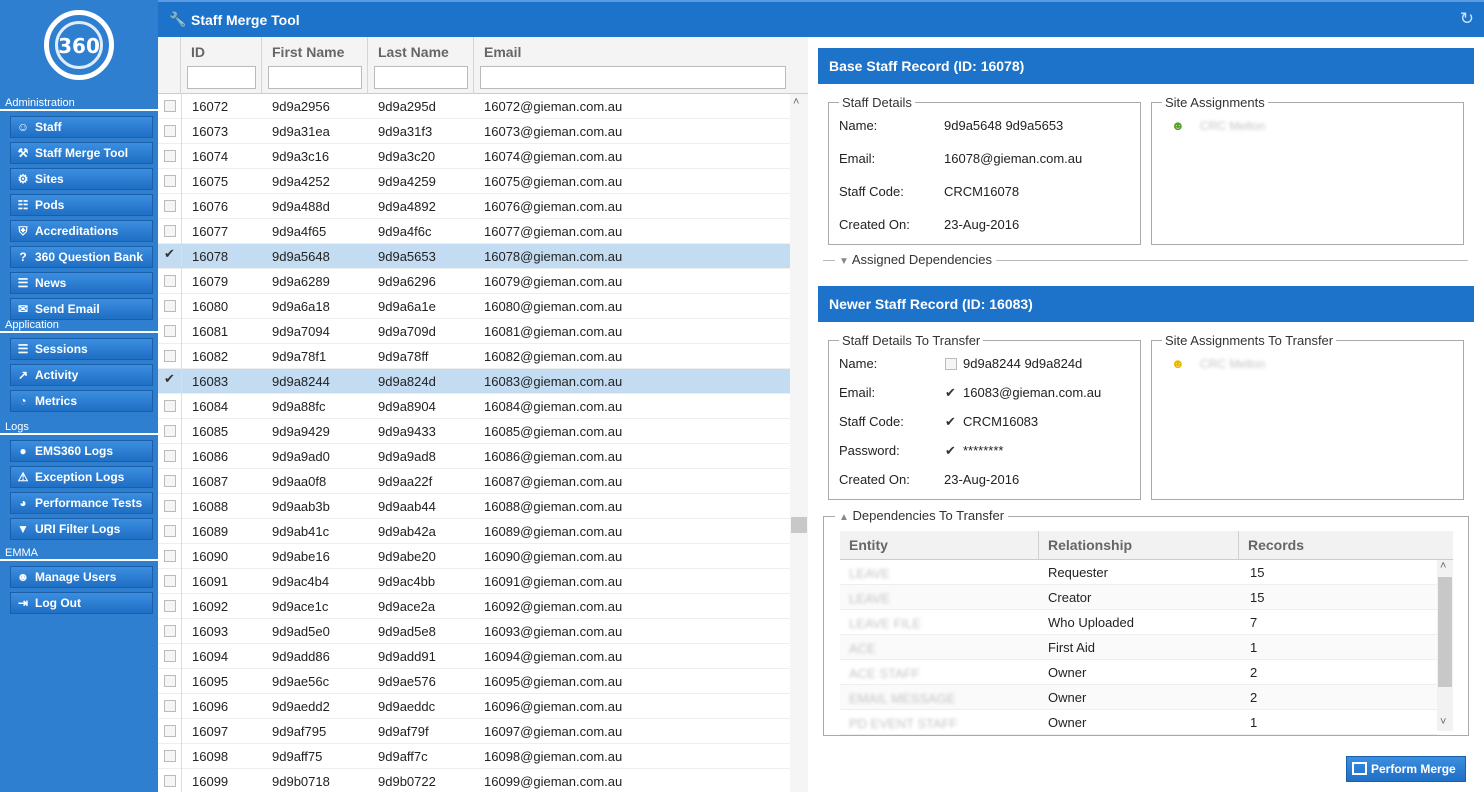 This screenshot has height=792, width=1484. I want to click on table-row: 16080 9d9a6a18 9d9a6a1e 16080@gieman.com.au, so click(474, 306).